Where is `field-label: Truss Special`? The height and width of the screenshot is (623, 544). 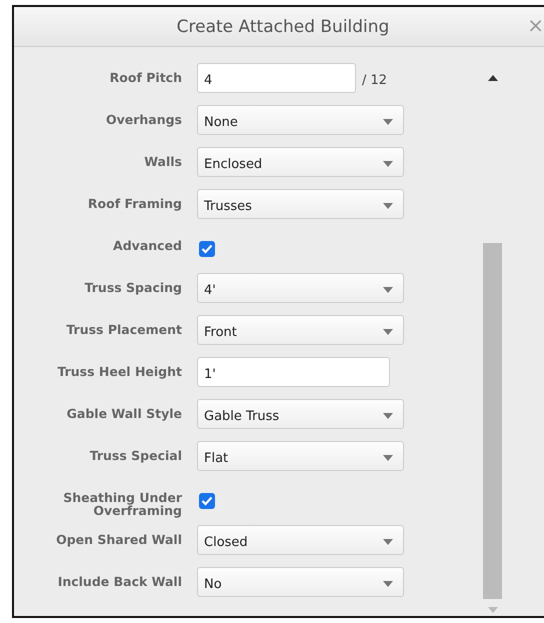
field-label: Truss Special is located at coordinates (135, 454).